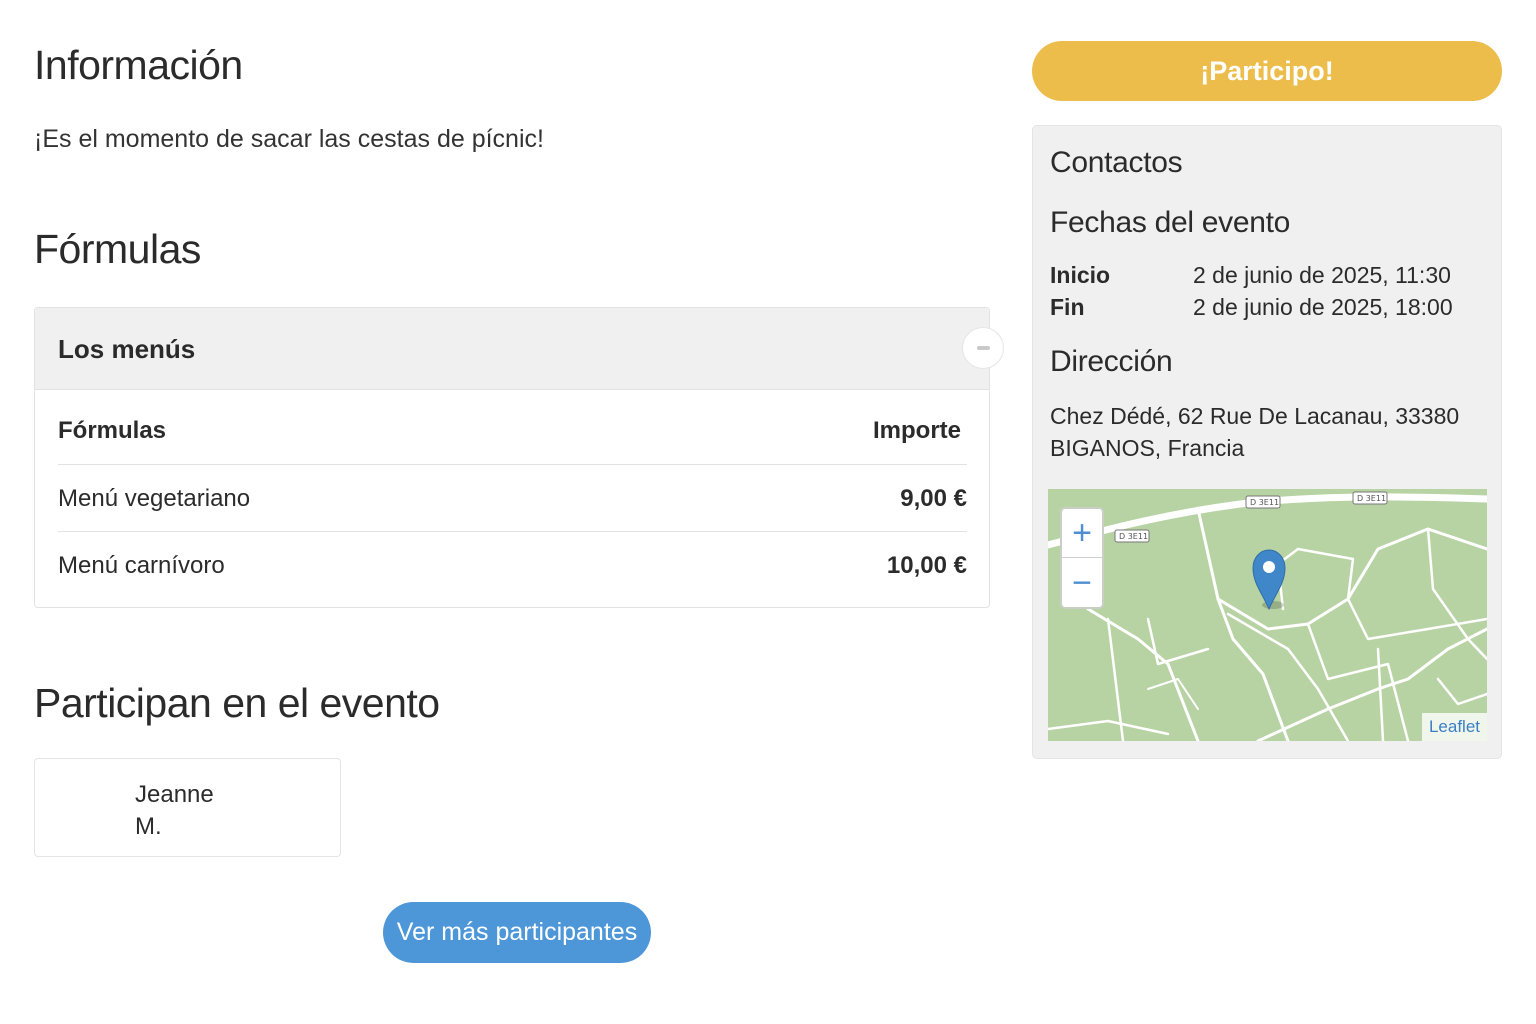  I want to click on table-row: Menú vegetariano 9,00 €, so click(512, 498).